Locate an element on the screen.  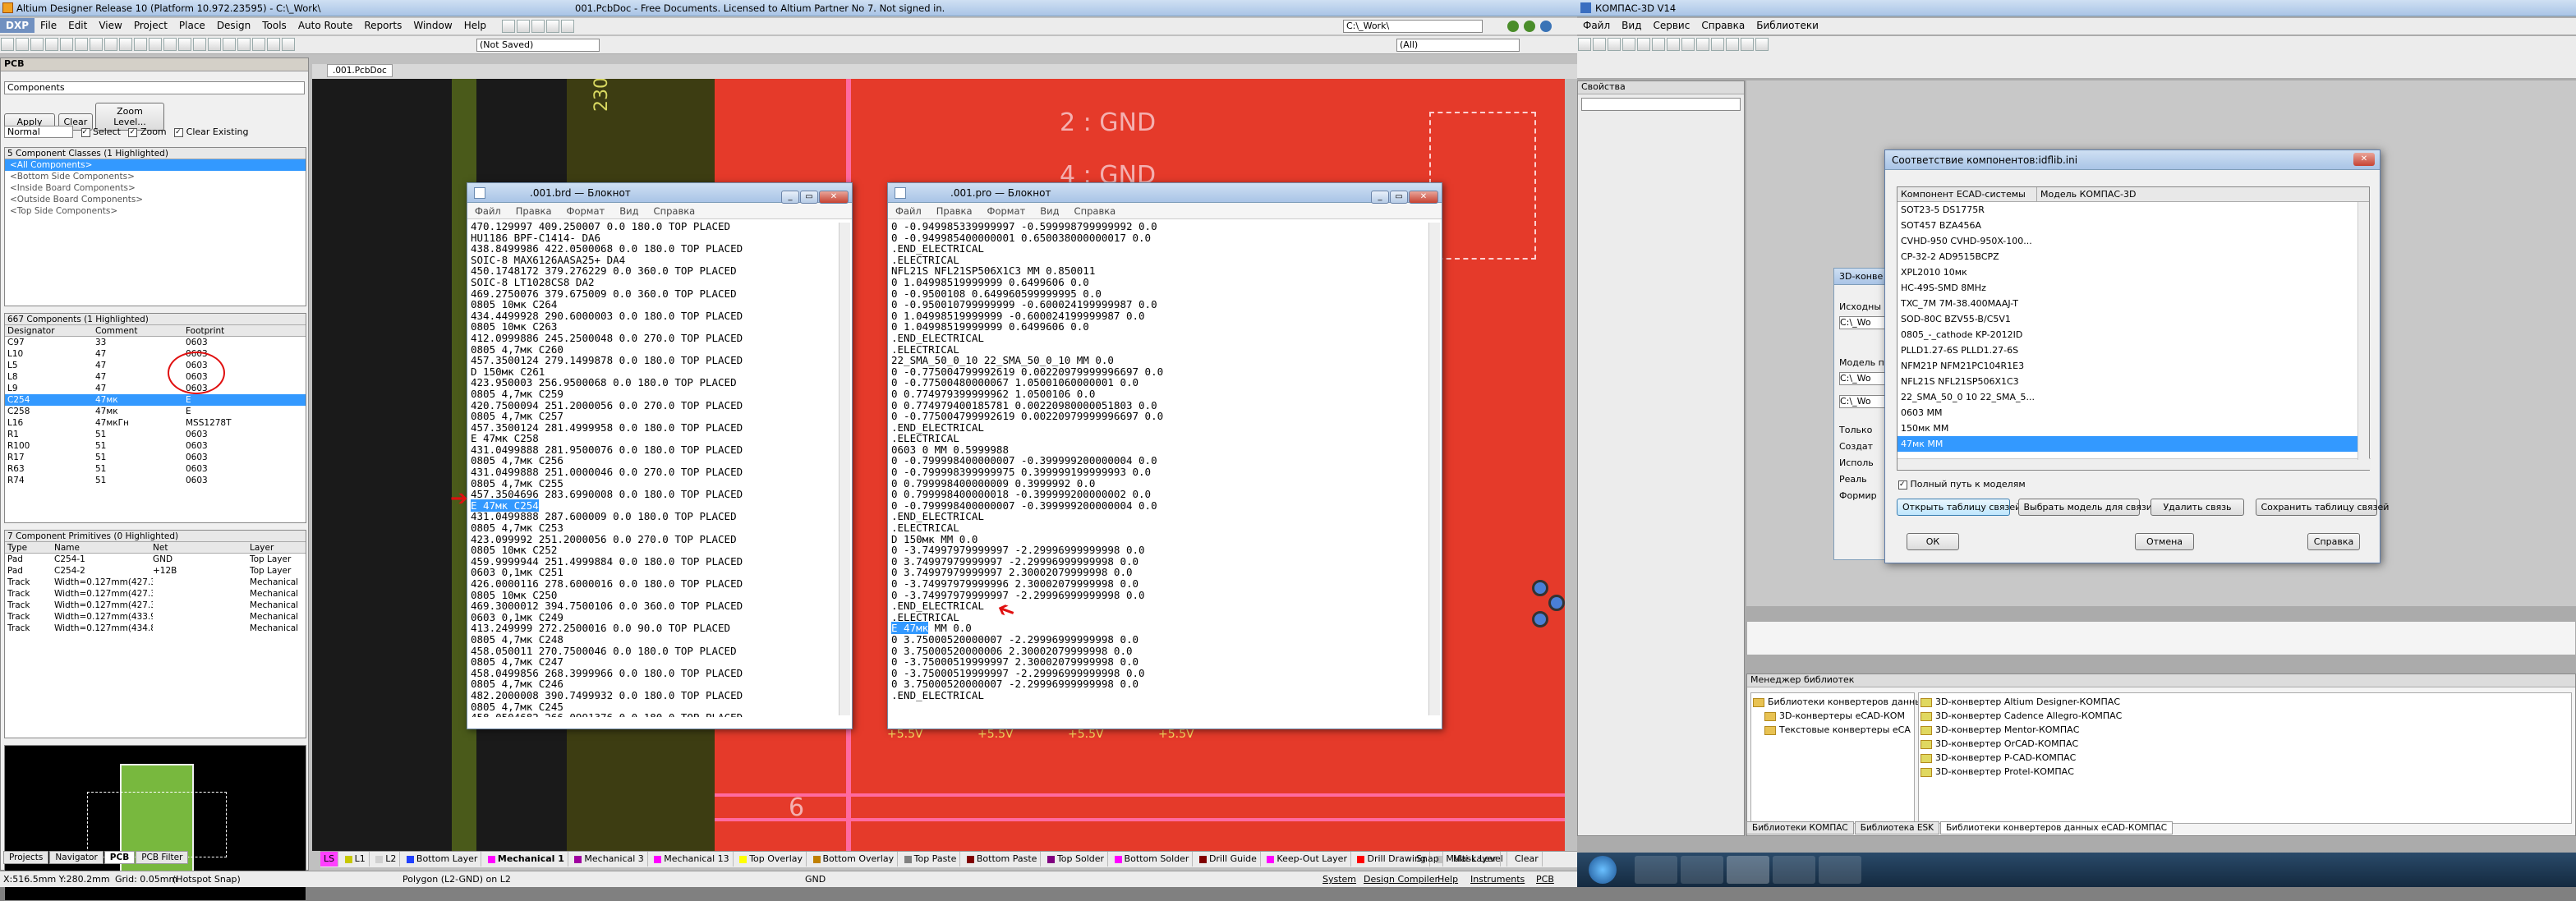
layer-tab-bottom-paste: Bottom Paste is located at coordinates (1003, 860).